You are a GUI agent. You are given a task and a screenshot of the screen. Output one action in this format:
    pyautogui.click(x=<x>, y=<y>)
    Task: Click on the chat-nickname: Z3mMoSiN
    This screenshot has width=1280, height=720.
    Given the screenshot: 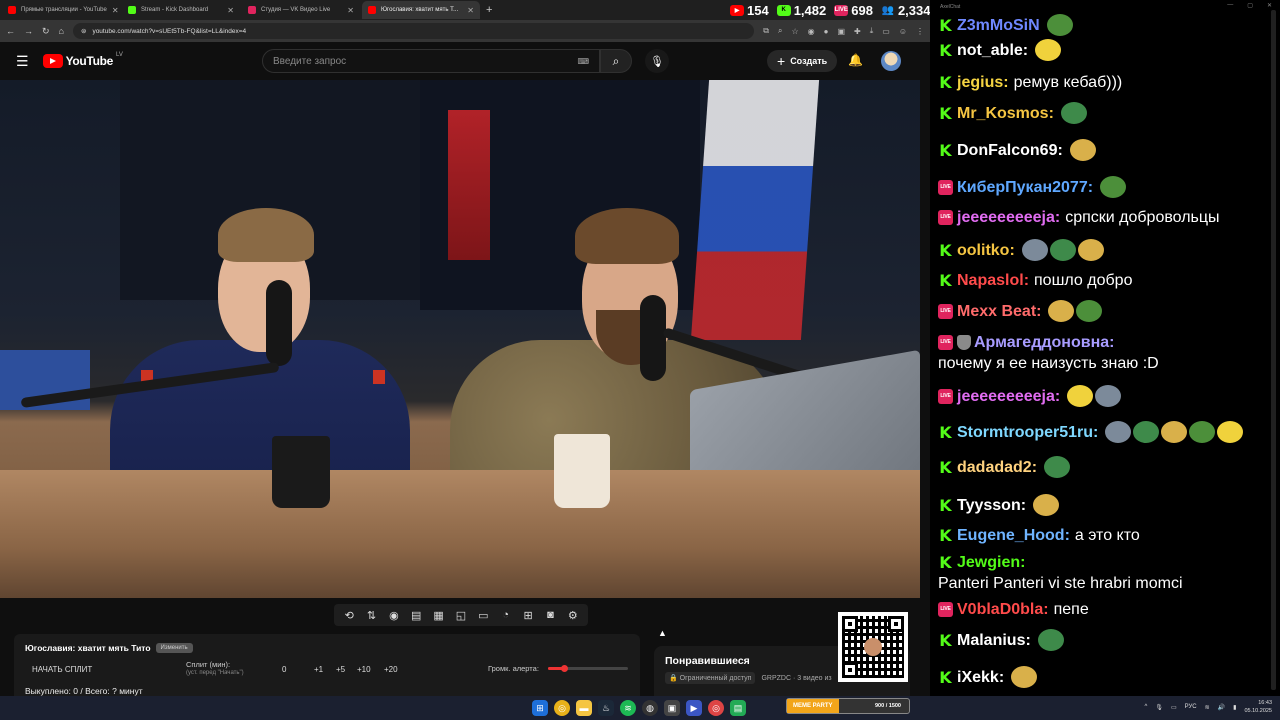 What is the action you would take?
    pyautogui.click(x=998, y=25)
    